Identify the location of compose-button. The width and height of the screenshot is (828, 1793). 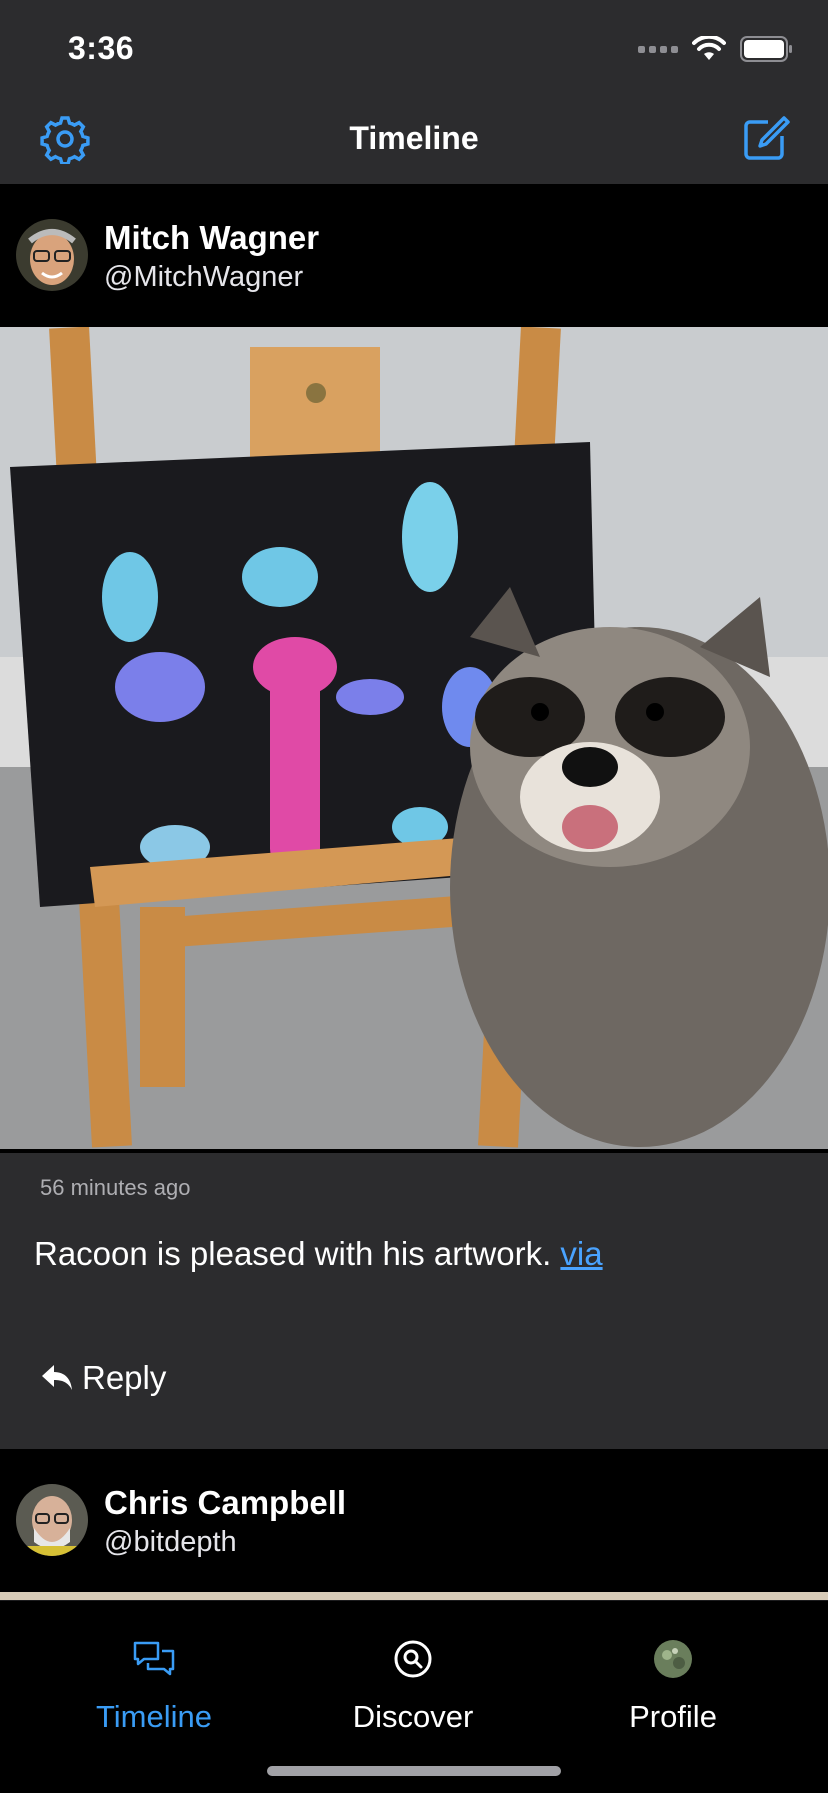
(765, 139).